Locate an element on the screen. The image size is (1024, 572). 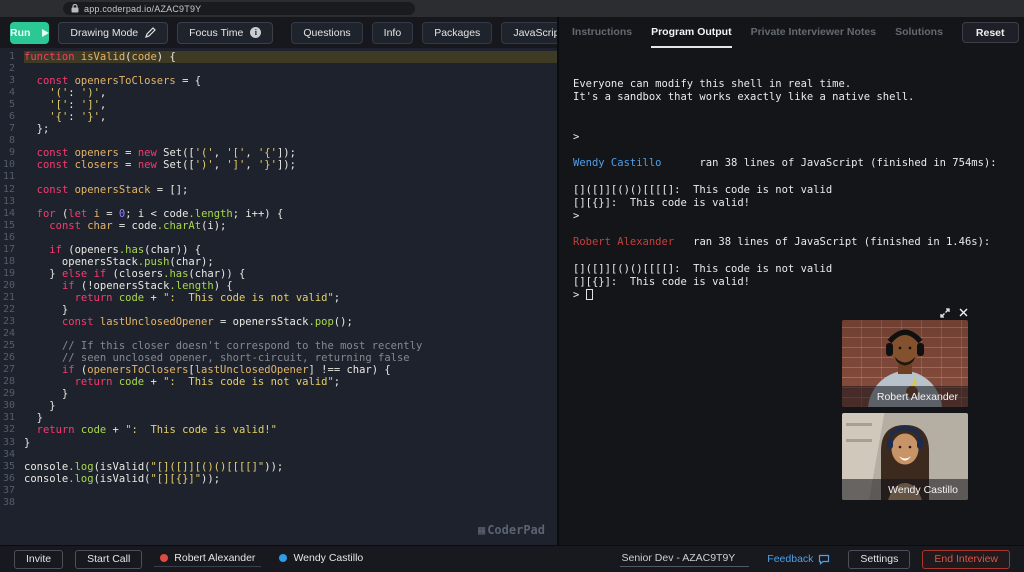
tab-program-output: Program Output is located at coordinates (691, 32).